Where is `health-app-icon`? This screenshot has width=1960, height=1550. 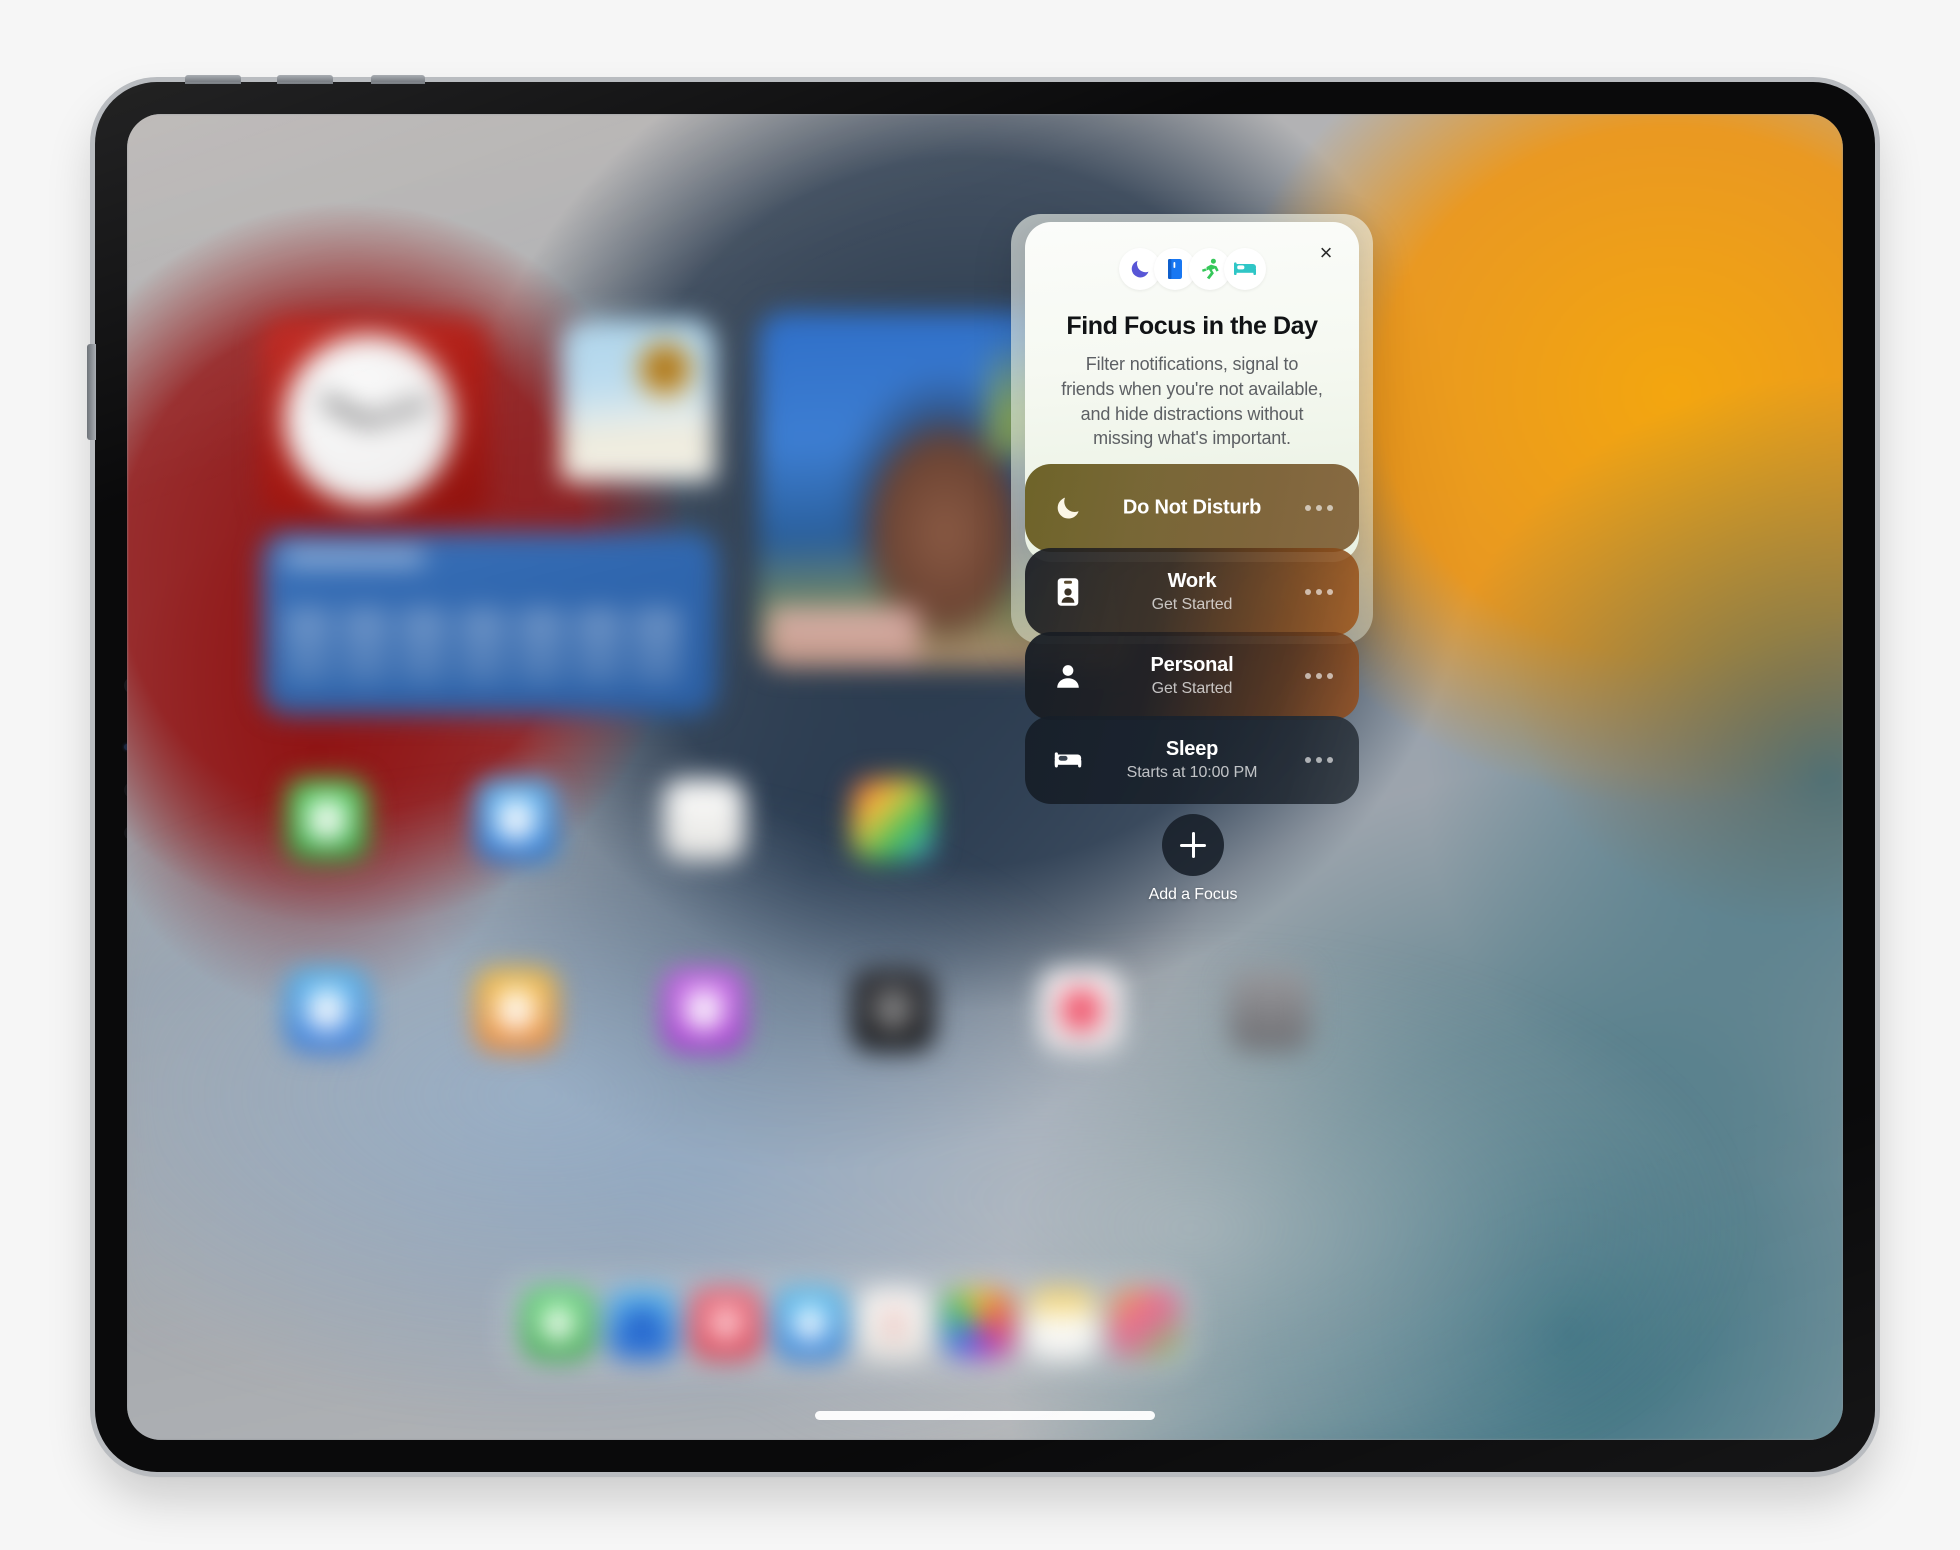 health-app-icon is located at coordinates (1081, 1010).